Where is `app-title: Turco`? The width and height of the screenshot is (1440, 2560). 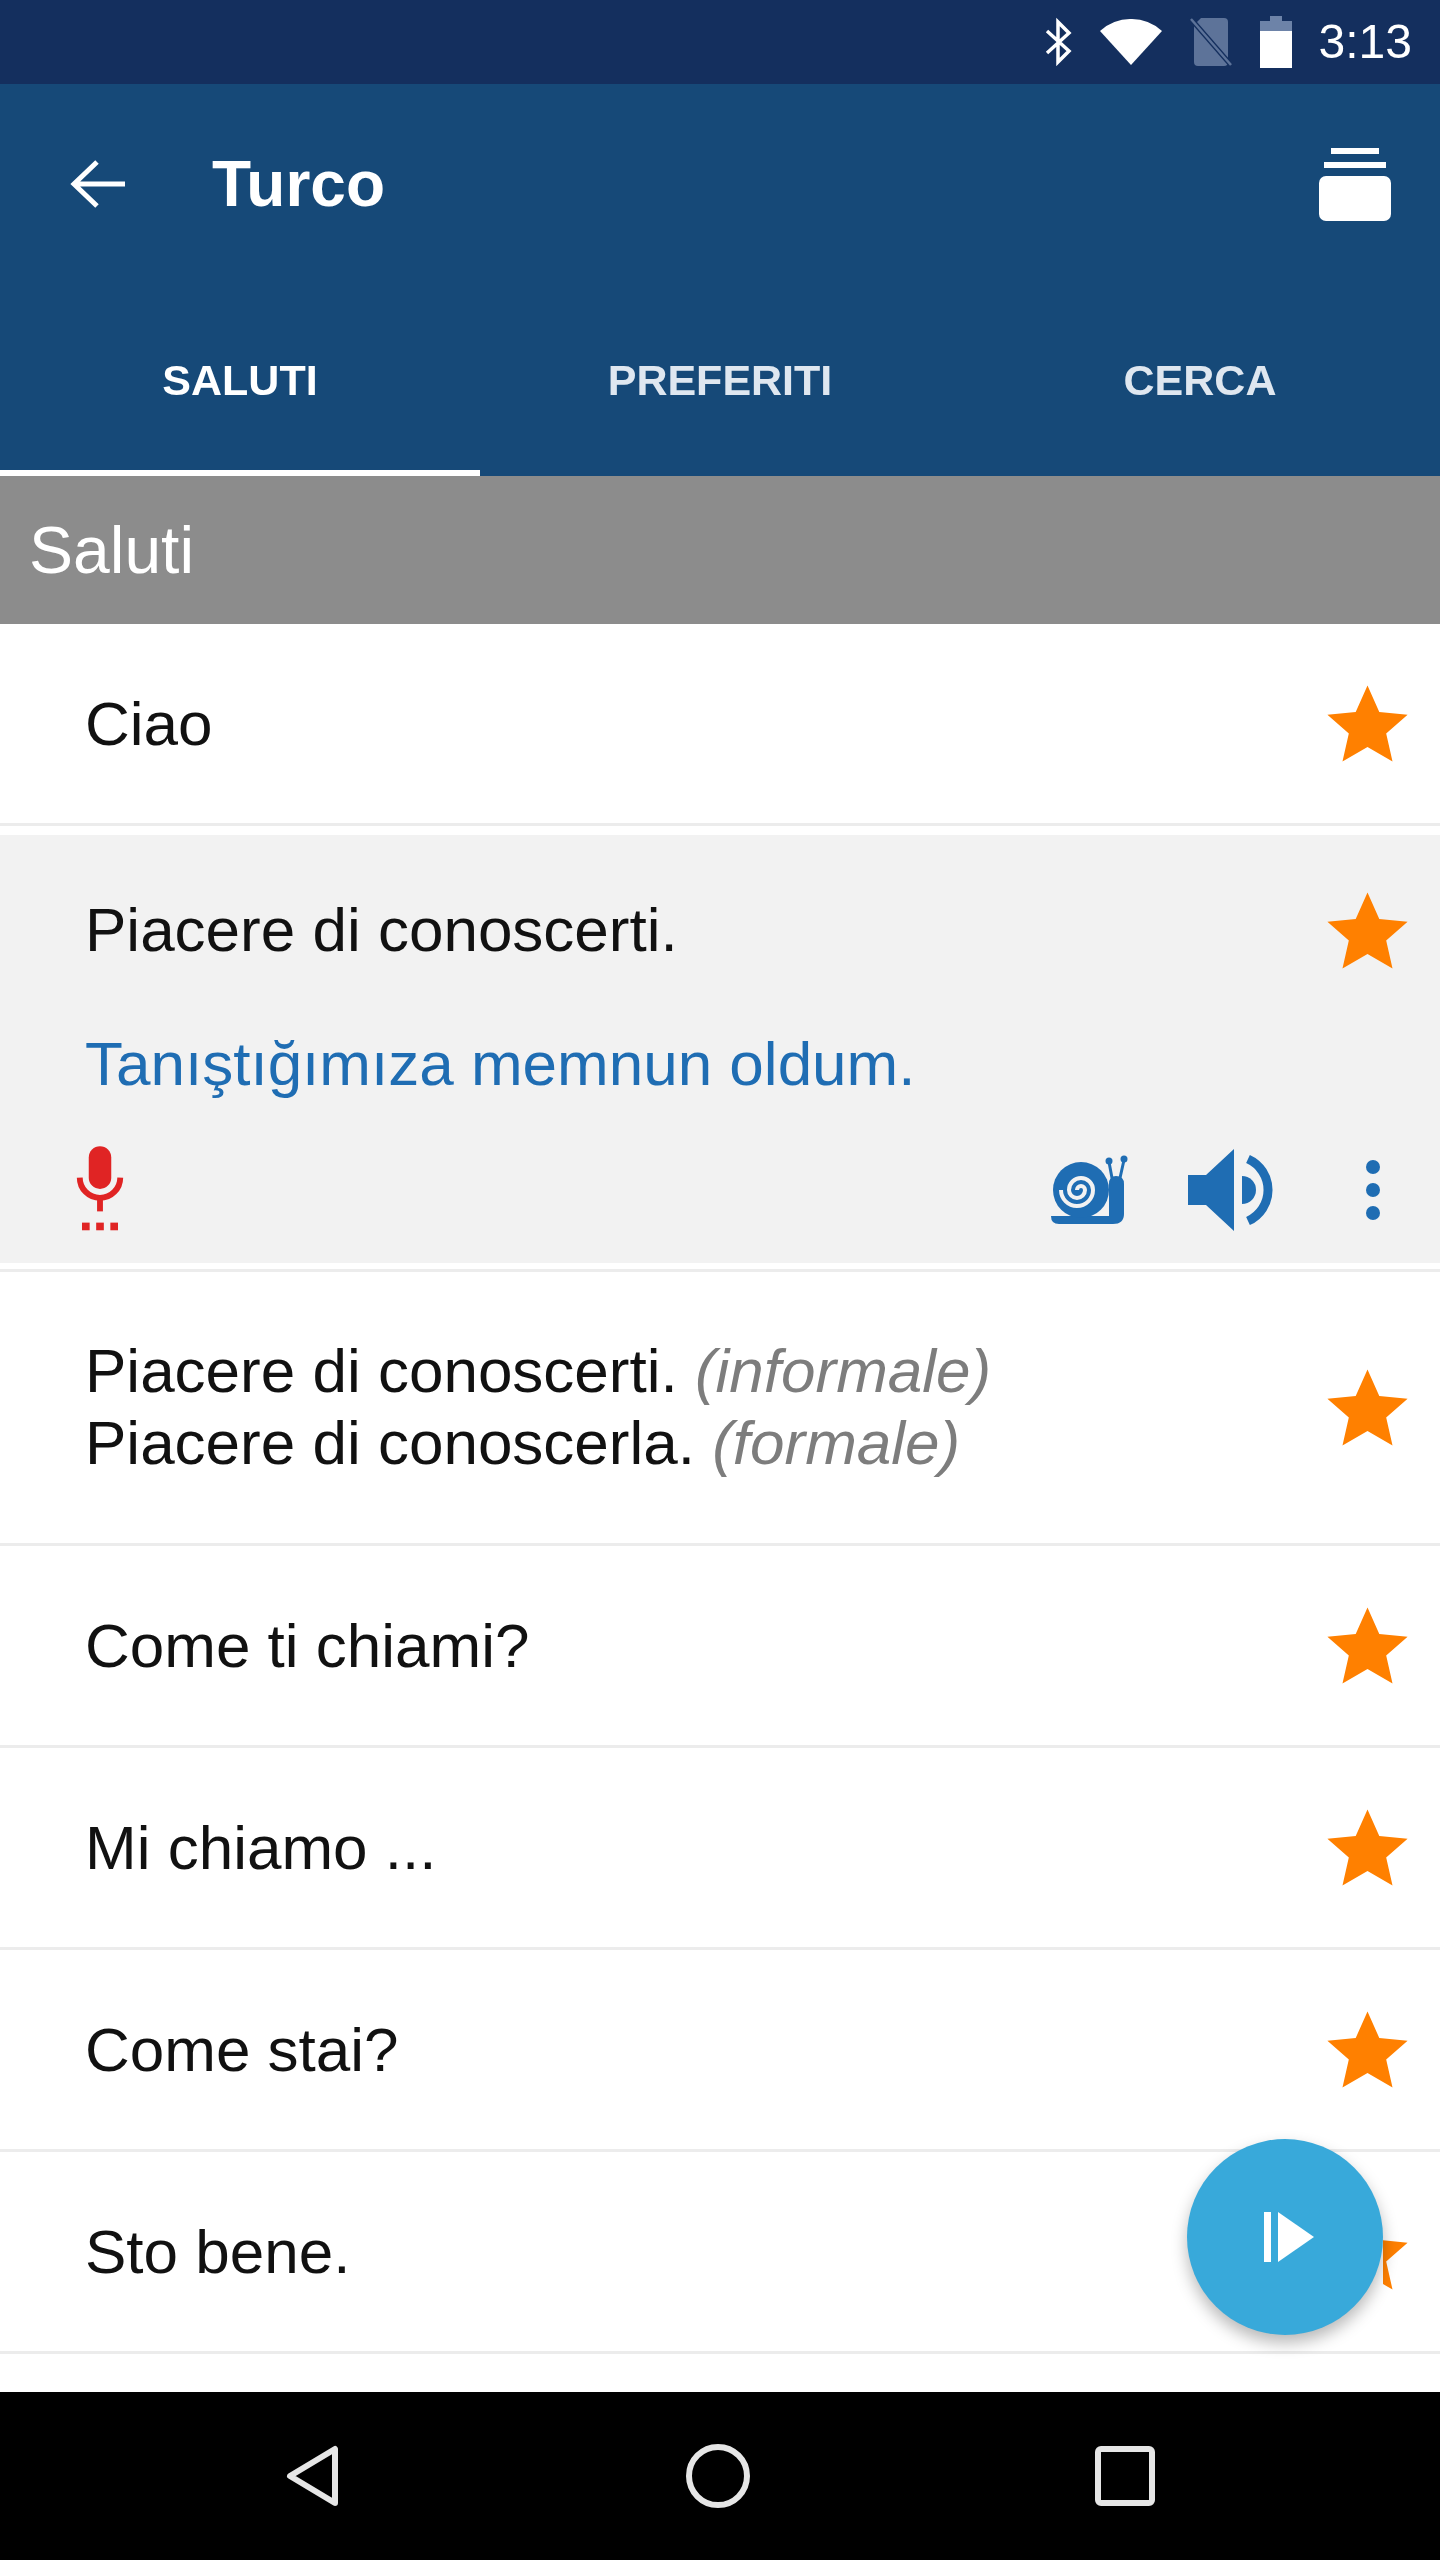 app-title: Turco is located at coordinates (299, 184).